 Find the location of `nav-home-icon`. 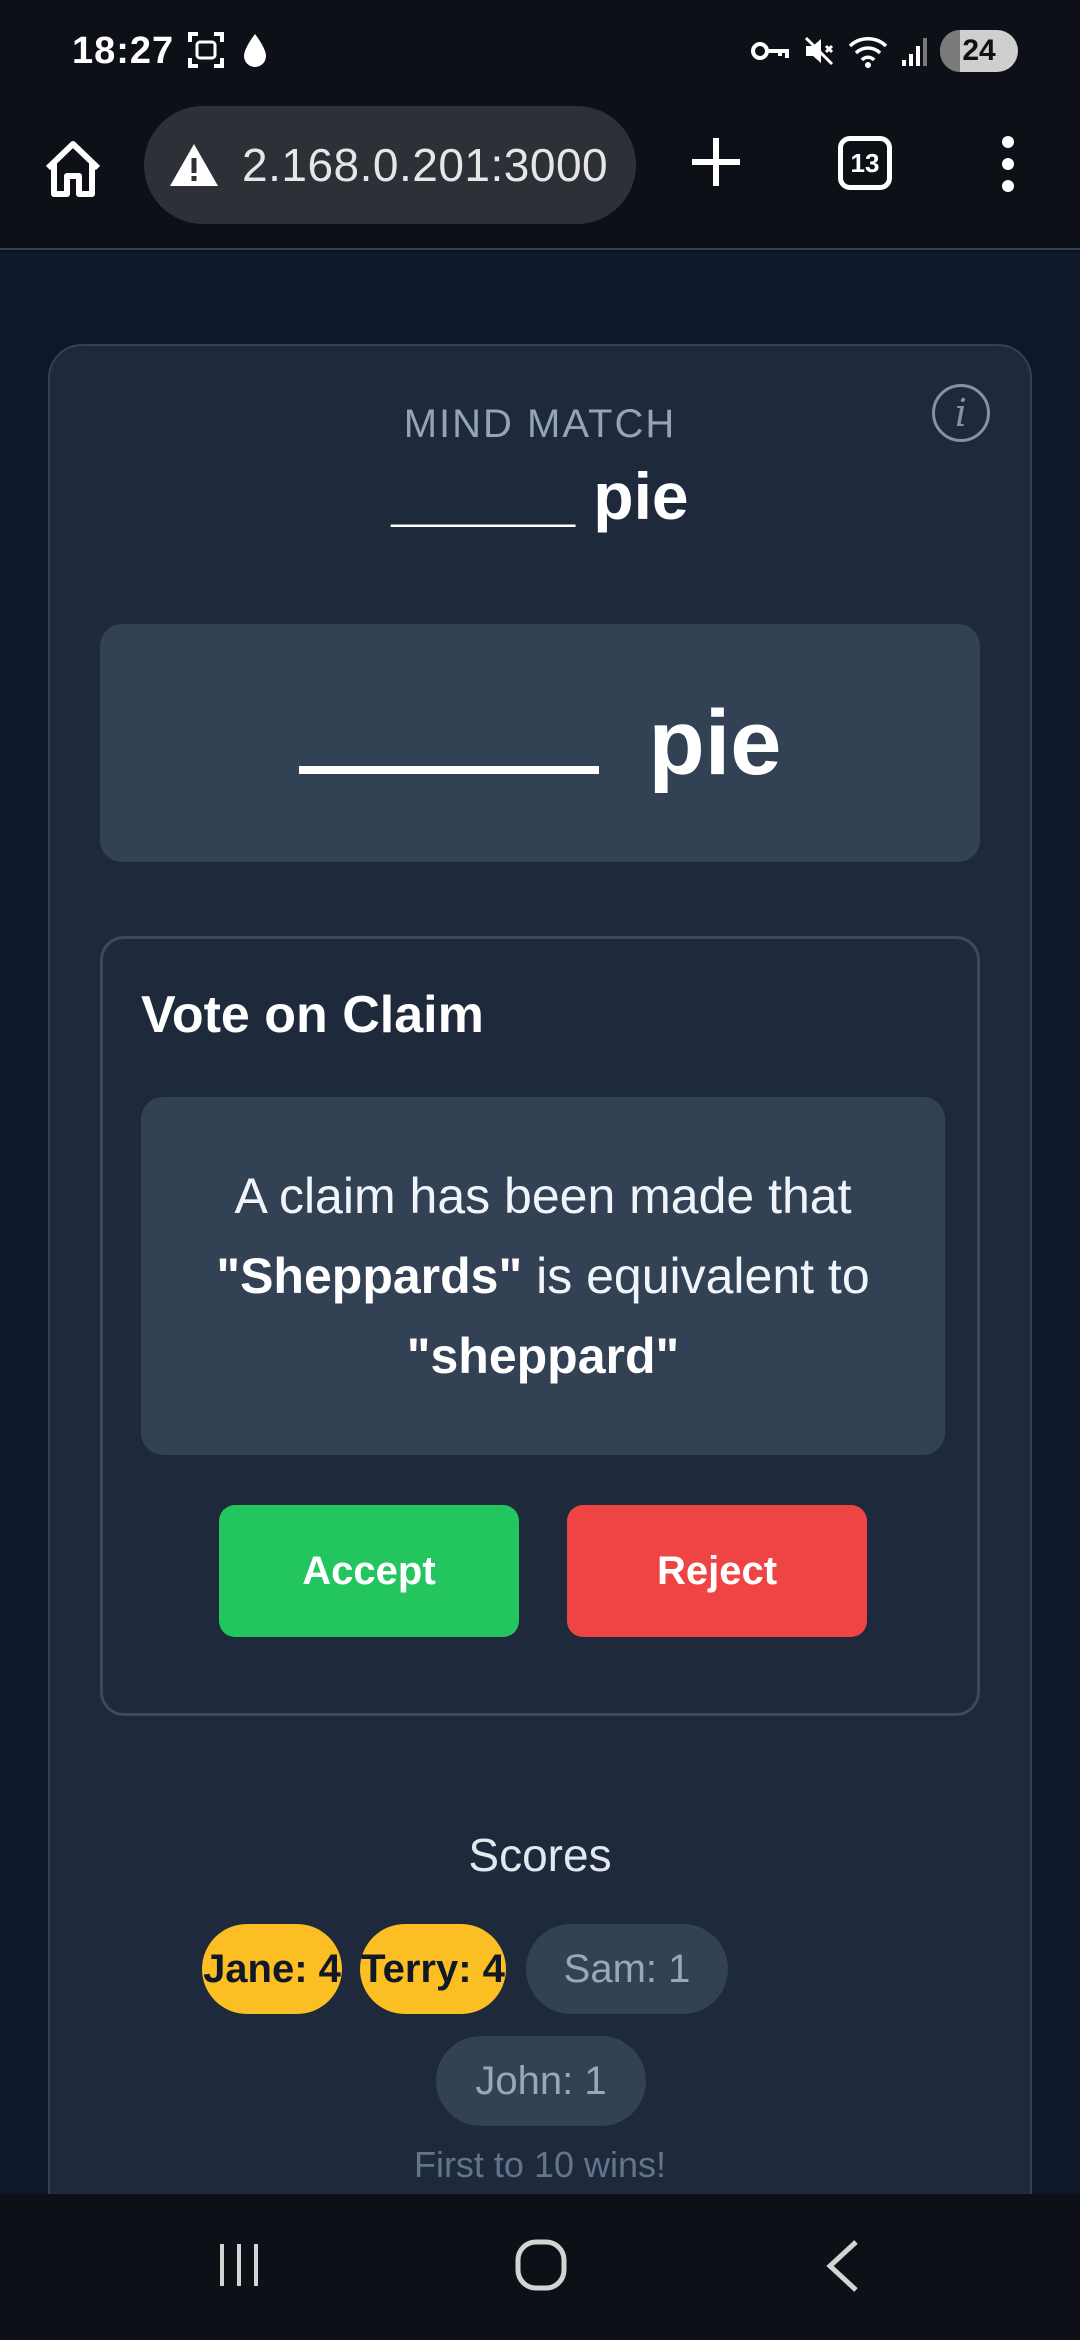

nav-home-icon is located at coordinates (541, 2265).